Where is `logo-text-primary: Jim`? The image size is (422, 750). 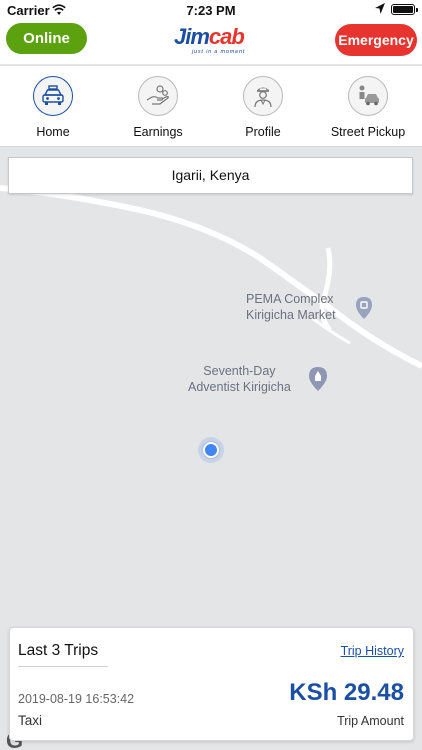
logo-text-primary: Jim is located at coordinates (192, 36).